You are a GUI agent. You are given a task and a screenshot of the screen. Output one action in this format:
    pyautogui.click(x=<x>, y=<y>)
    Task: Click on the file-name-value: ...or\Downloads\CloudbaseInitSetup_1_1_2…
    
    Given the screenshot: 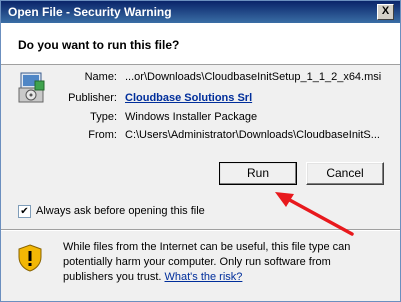 What is the action you would take?
    pyautogui.click(x=253, y=77)
    